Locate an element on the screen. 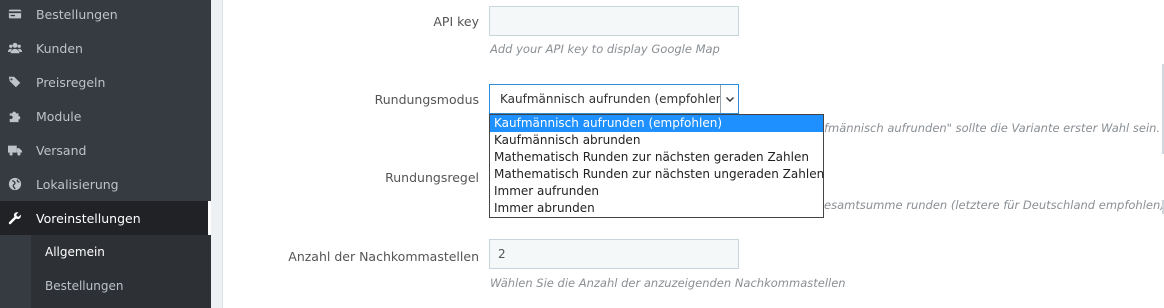 The image size is (1164, 308). submenu-item-label: Allgemein is located at coordinates (75, 252).